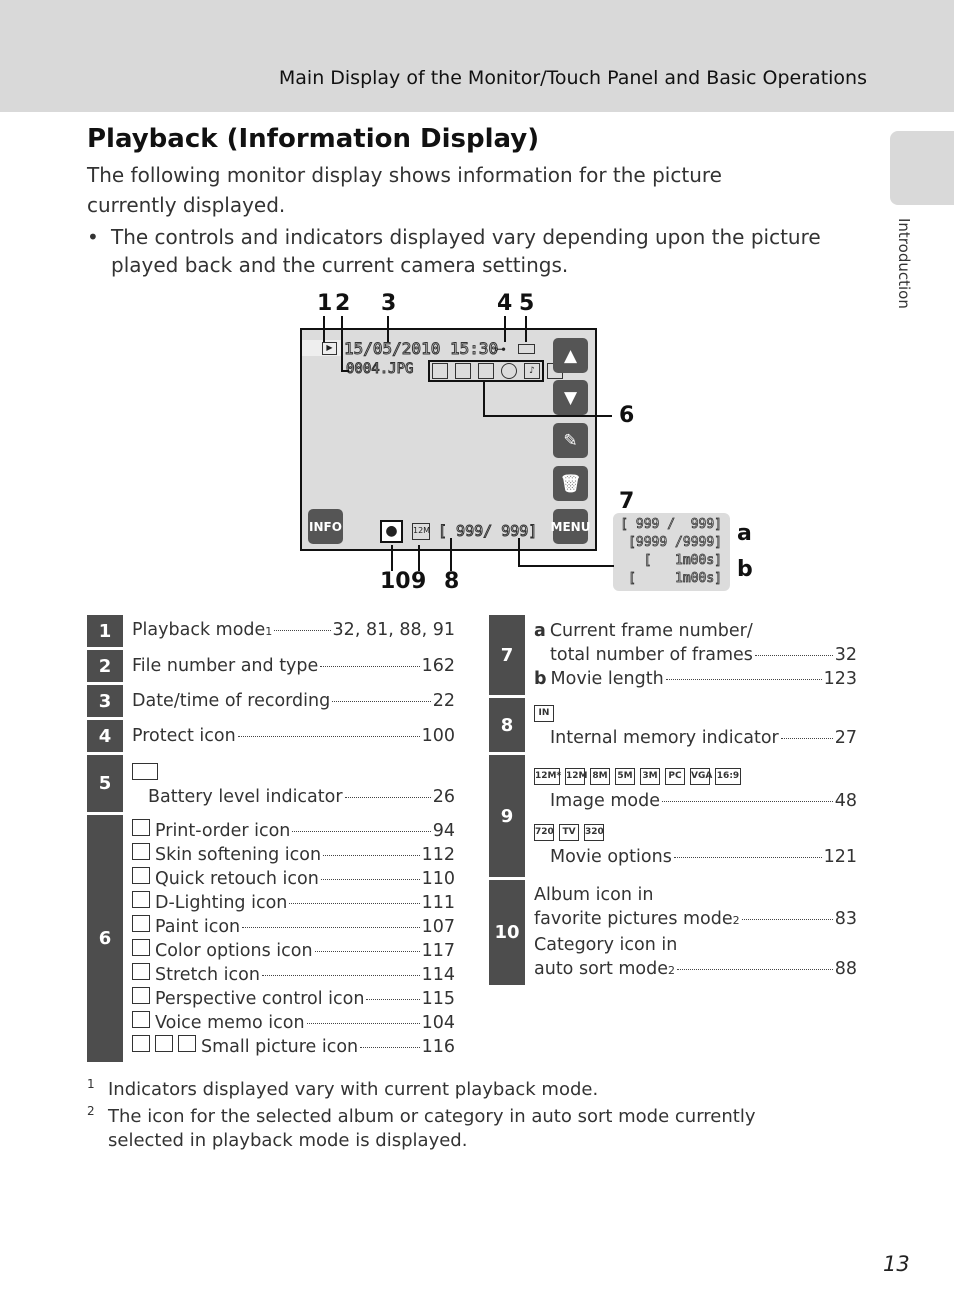 Image resolution: width=954 pixels, height=1314 pixels. I want to click on scroll-up-button: ▲, so click(570, 355).